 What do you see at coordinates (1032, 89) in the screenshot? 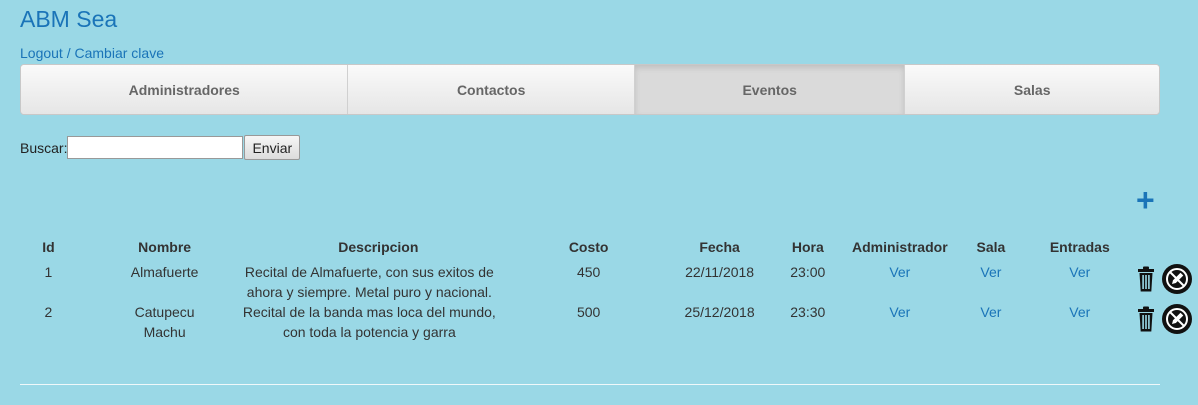
I see `tab-salas: Salas` at bounding box center [1032, 89].